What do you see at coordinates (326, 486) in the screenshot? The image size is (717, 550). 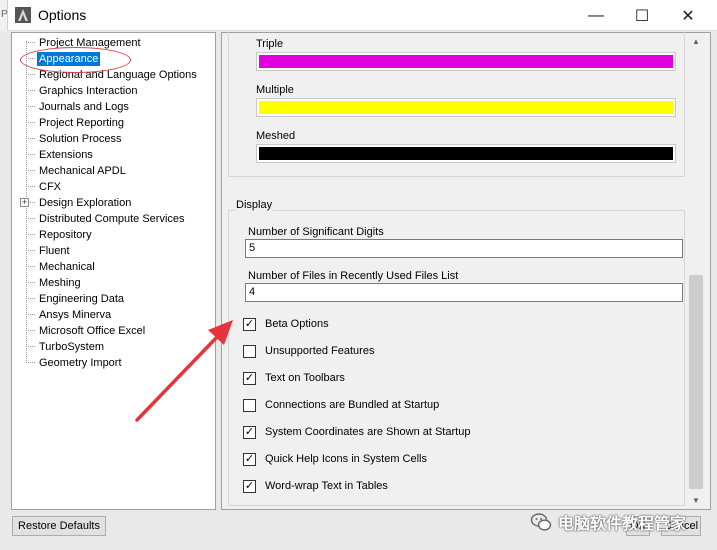 I see `checkbox-label: Word-wrap Text in Tables` at bounding box center [326, 486].